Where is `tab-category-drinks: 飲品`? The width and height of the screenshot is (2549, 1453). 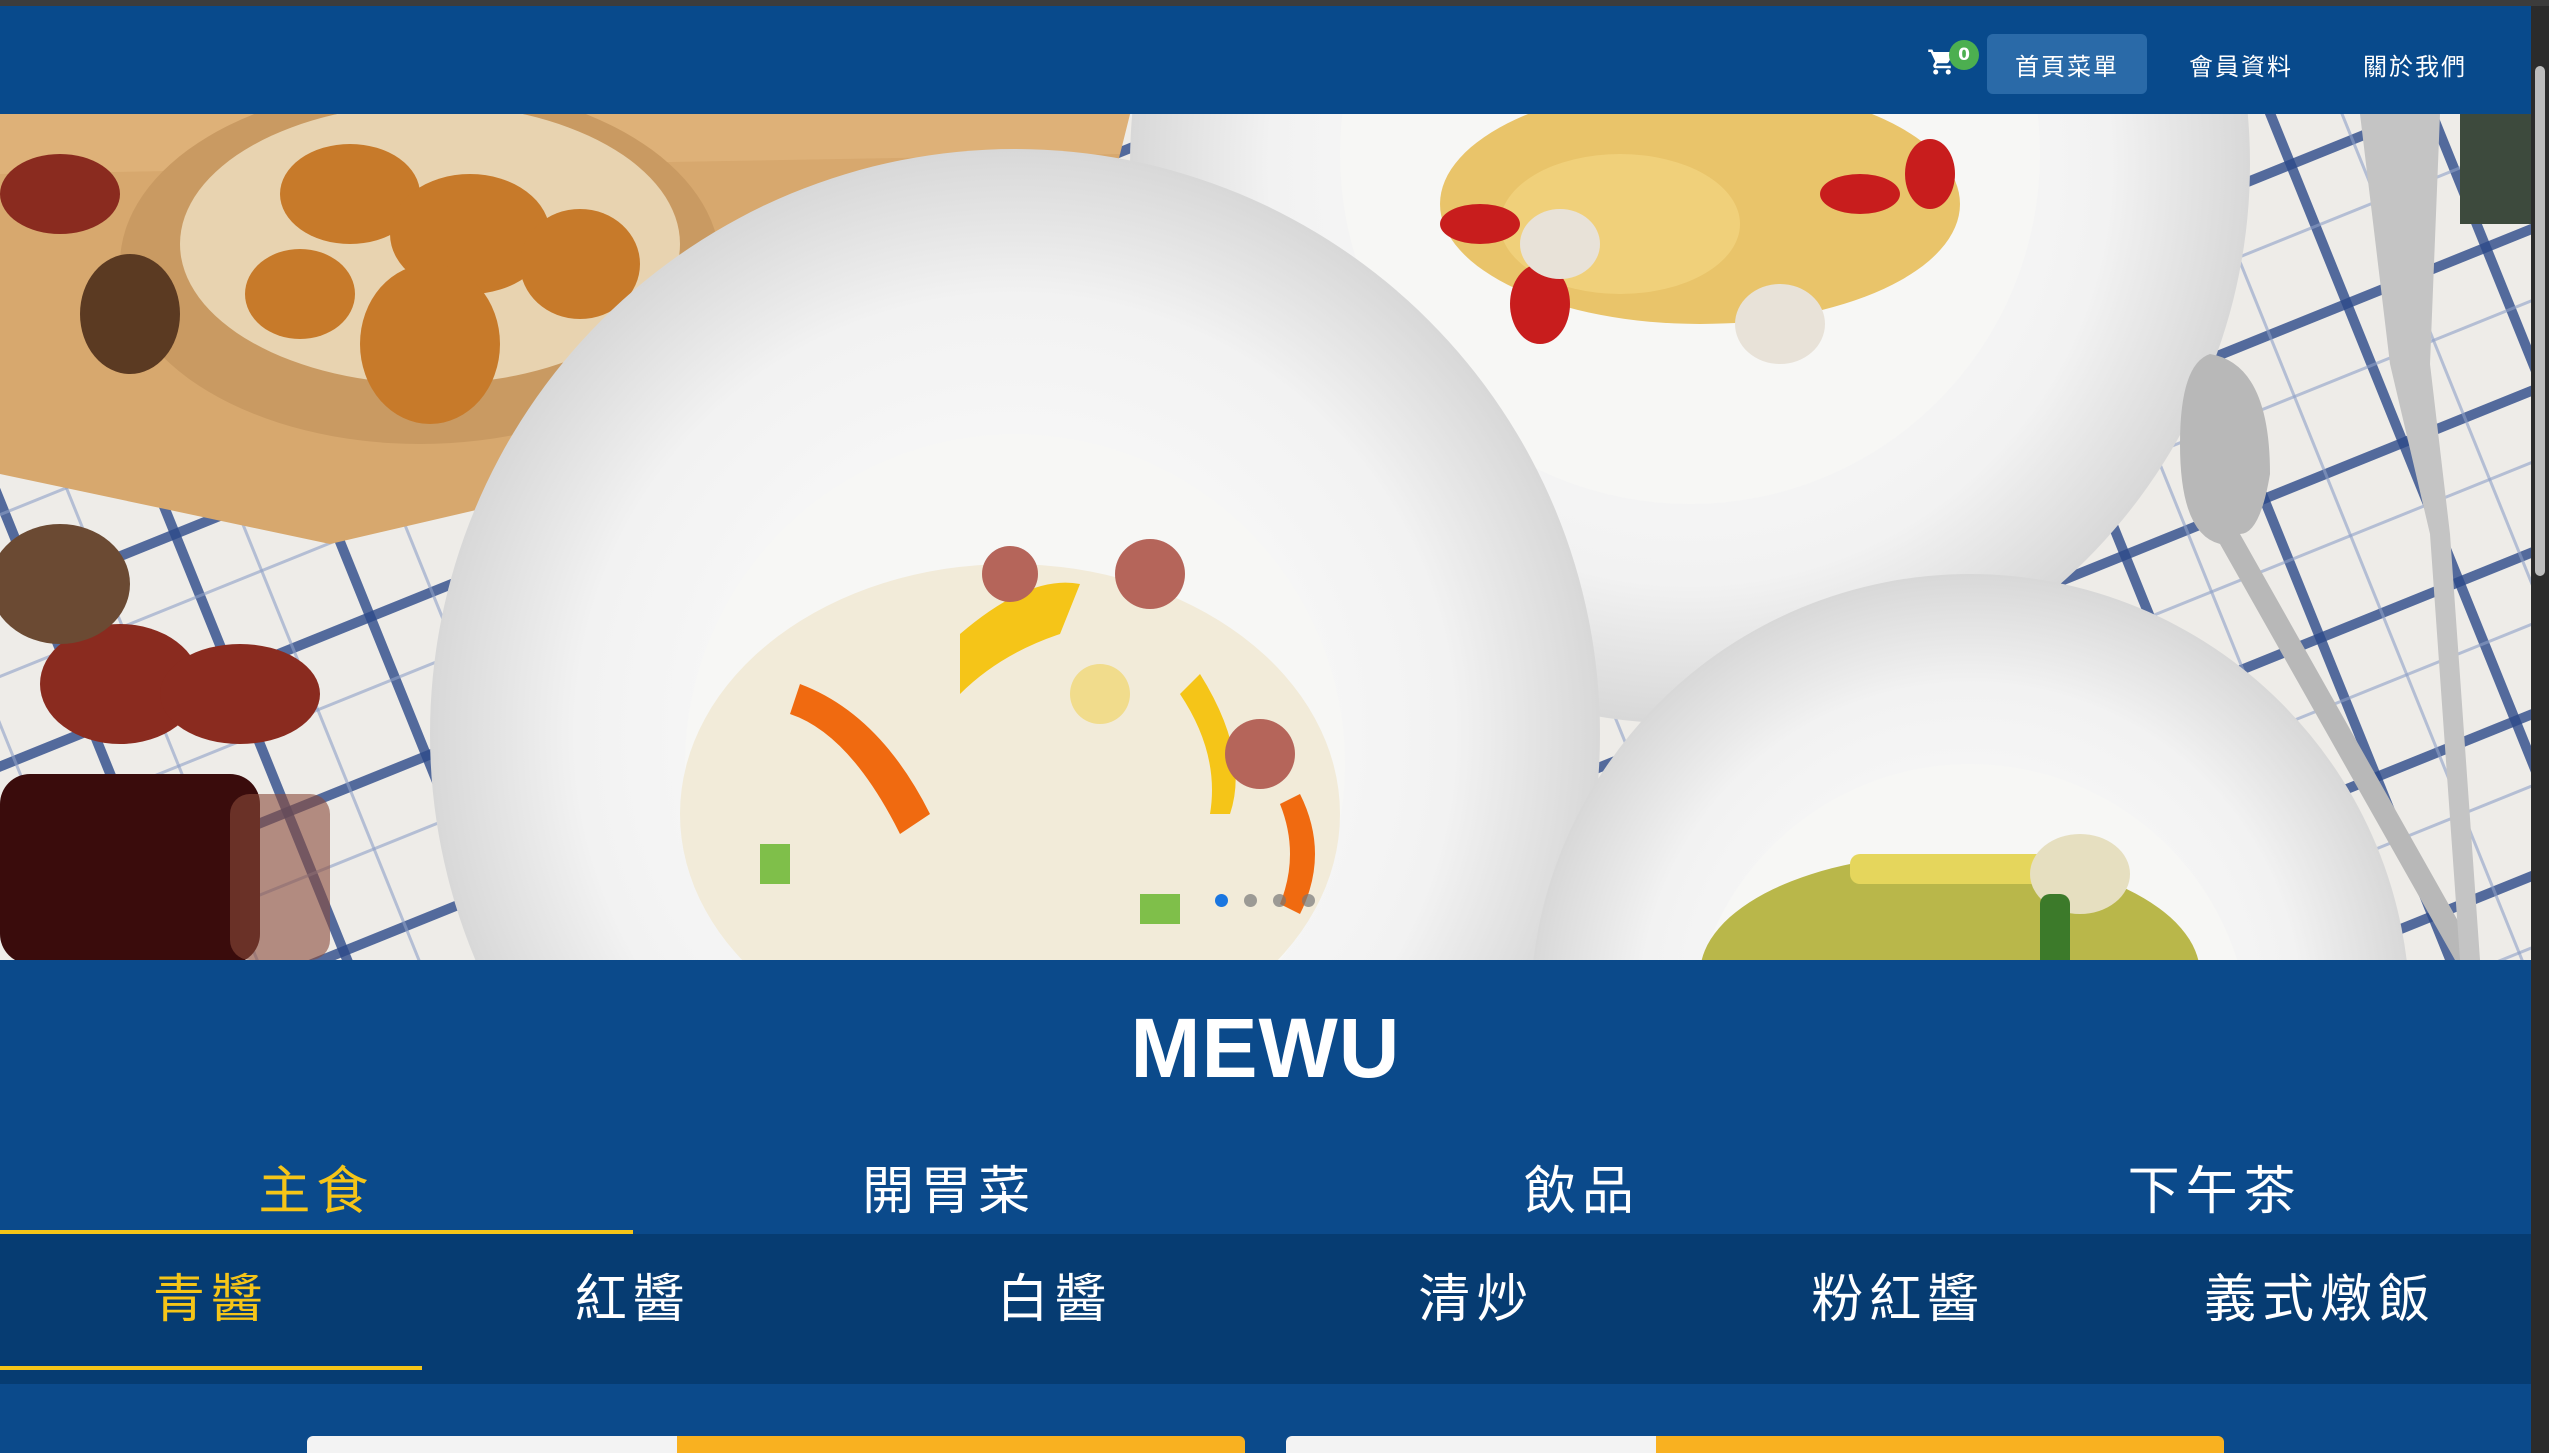
tab-category-drinks: 飲品 is located at coordinates (1582, 1192).